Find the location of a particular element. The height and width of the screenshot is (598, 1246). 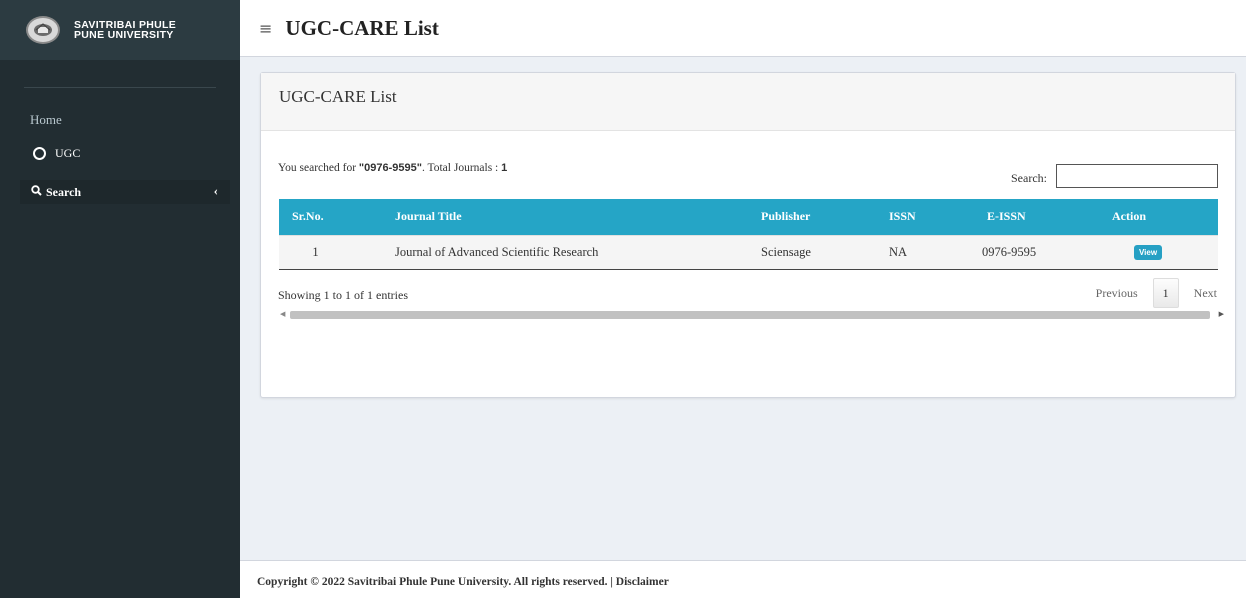

pagination: Previous 1 Next is located at coordinates (1156, 293).